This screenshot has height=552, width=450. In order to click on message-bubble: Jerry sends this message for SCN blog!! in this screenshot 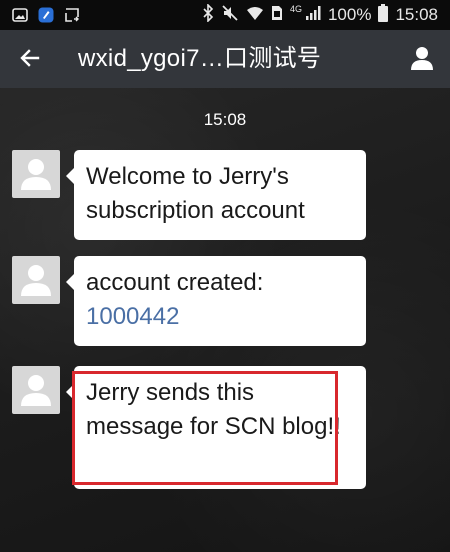, I will do `click(216, 427)`.